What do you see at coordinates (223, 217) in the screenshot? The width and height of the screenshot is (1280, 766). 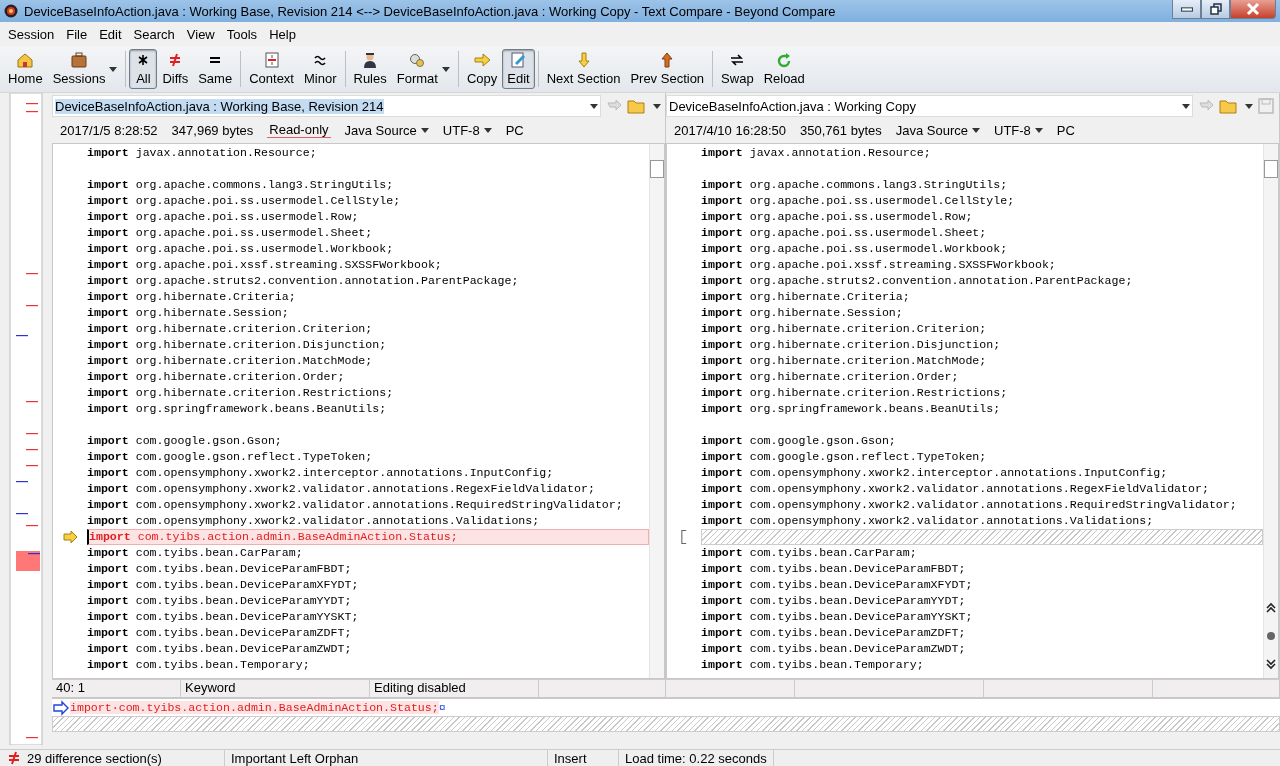 I see `code-line: import org.apache.poi.ss.usermodel.Row;` at bounding box center [223, 217].